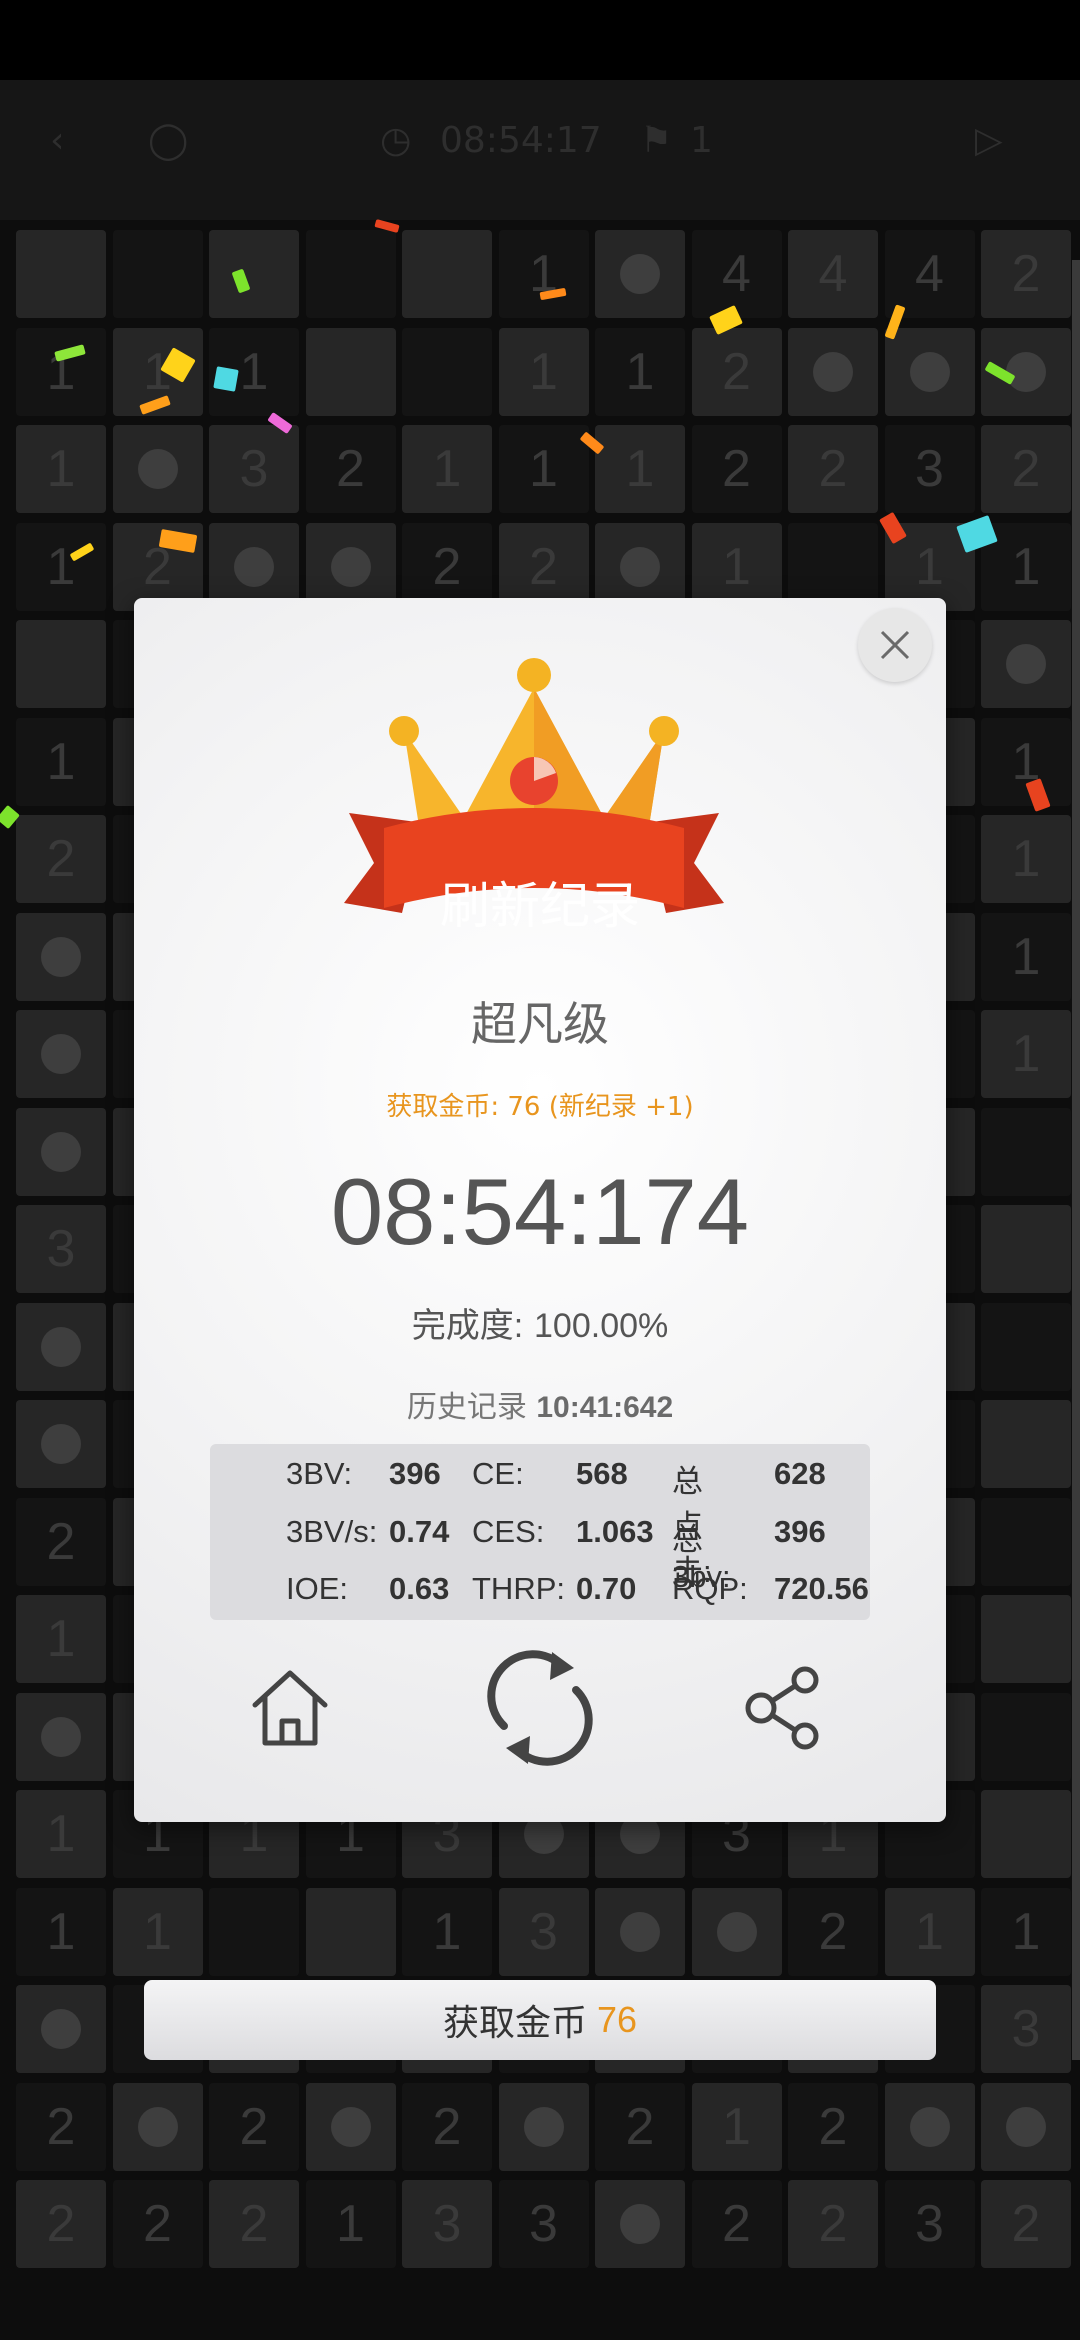 Image resolution: width=1080 pixels, height=2340 pixels. I want to click on play-icon: ▷, so click(989, 140).